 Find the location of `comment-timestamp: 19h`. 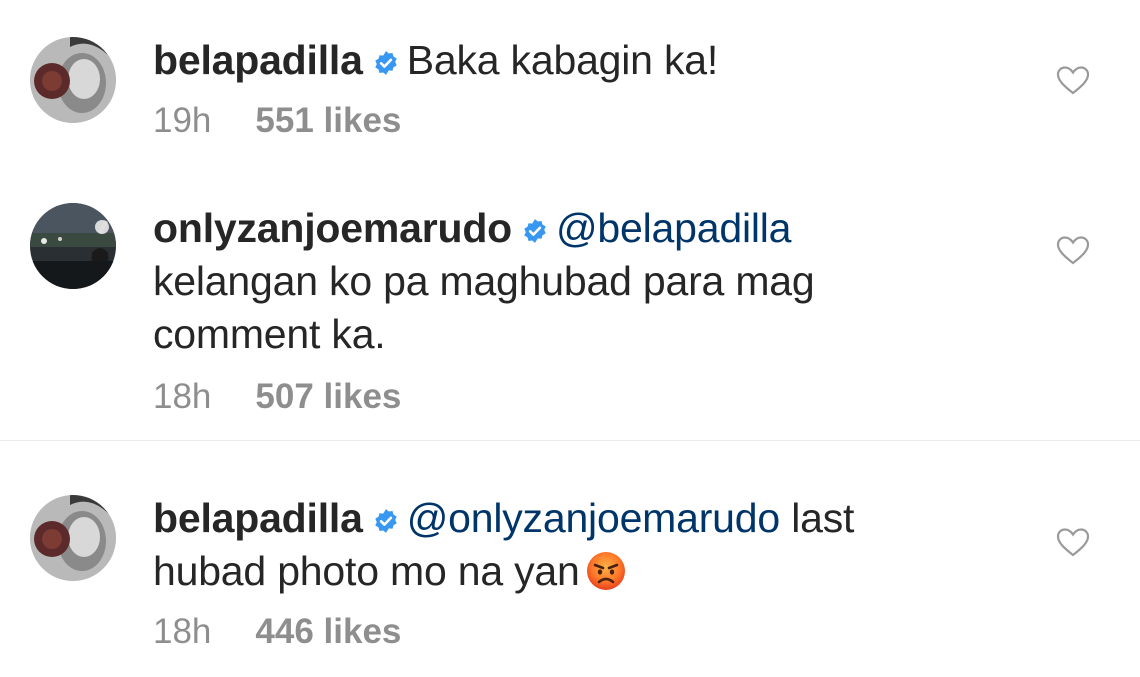

comment-timestamp: 19h is located at coordinates (182, 121).